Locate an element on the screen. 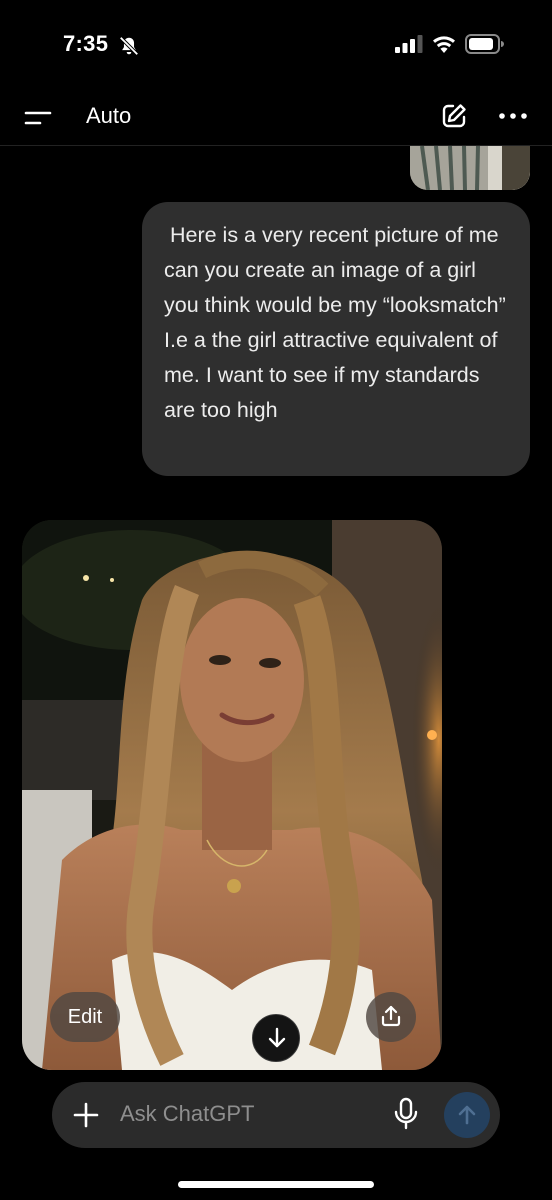 This screenshot has height=1200, width=552. share-button is located at coordinates (391, 1017).